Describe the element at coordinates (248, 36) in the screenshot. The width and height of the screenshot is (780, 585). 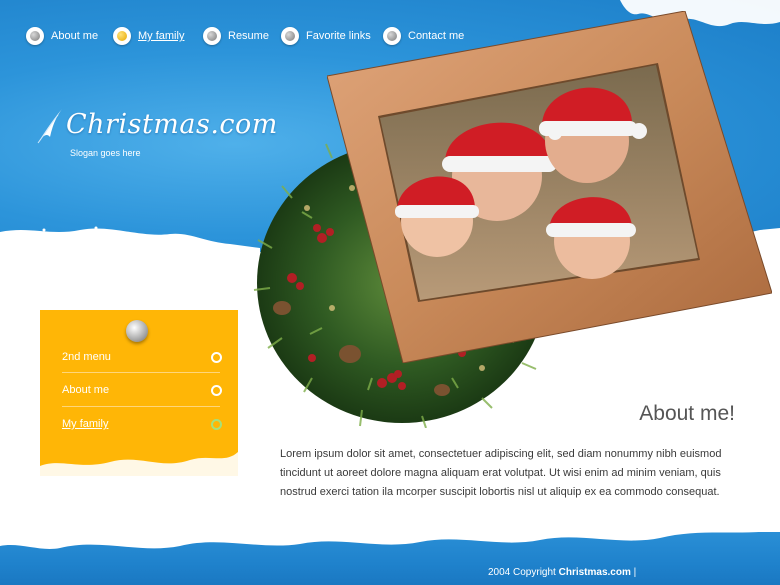
I see `nav-label: Resume` at that location.